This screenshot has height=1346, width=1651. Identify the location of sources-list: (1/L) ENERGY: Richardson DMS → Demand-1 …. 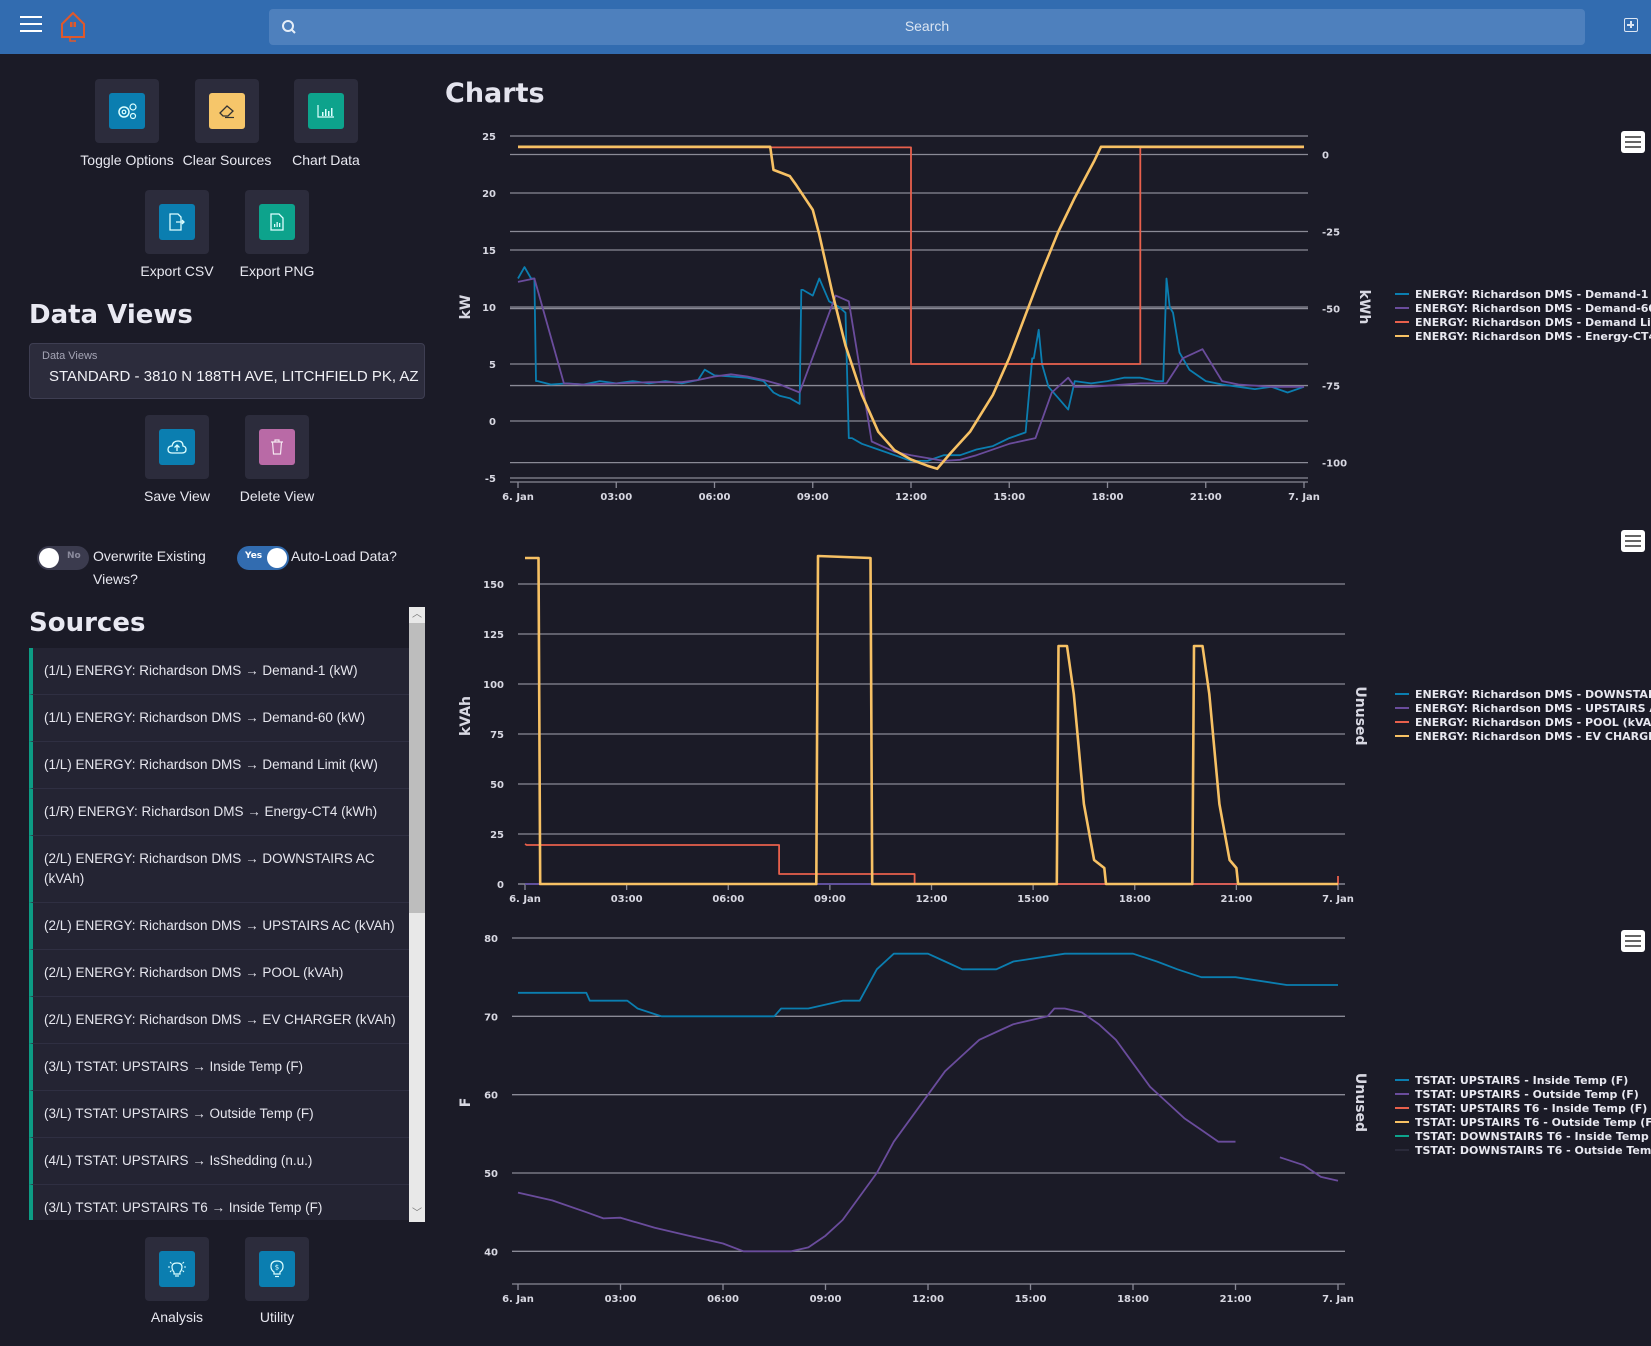
(219, 934).